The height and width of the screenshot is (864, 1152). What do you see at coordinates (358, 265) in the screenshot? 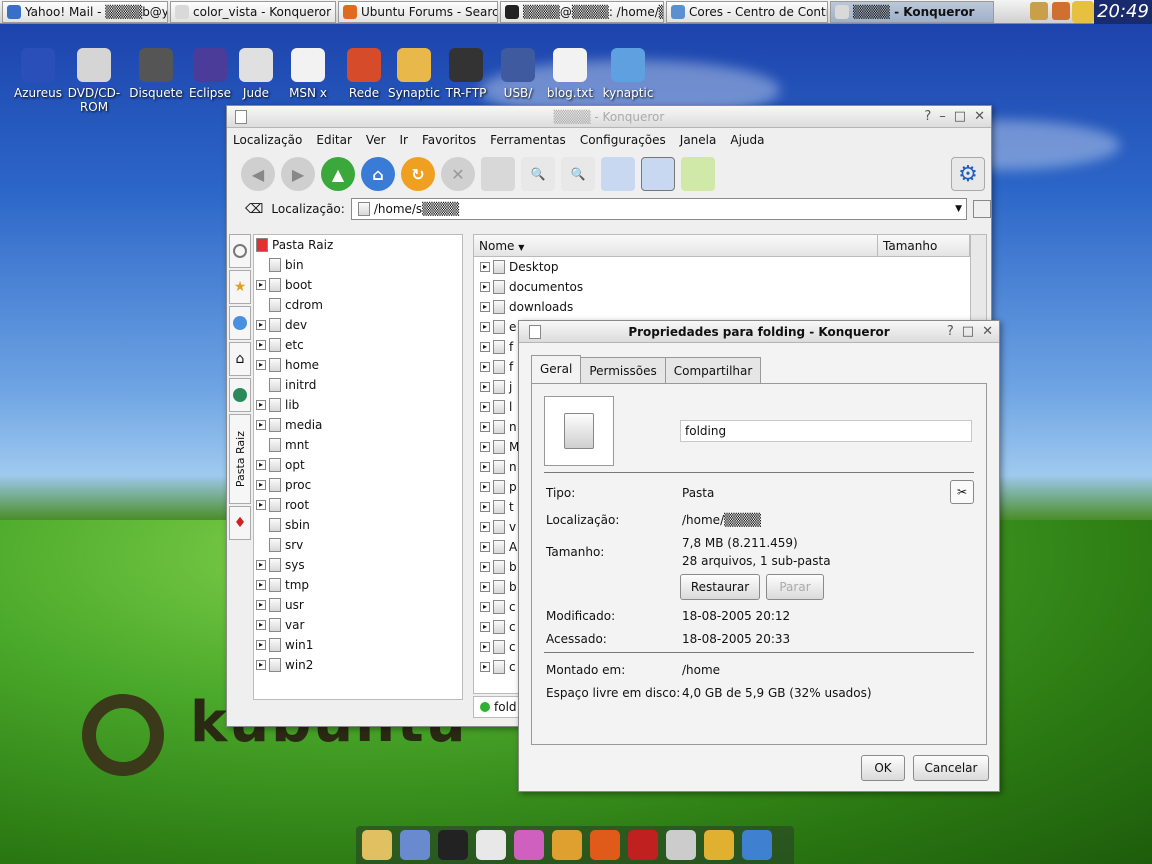
I see `tree-item: bin` at bounding box center [358, 265].